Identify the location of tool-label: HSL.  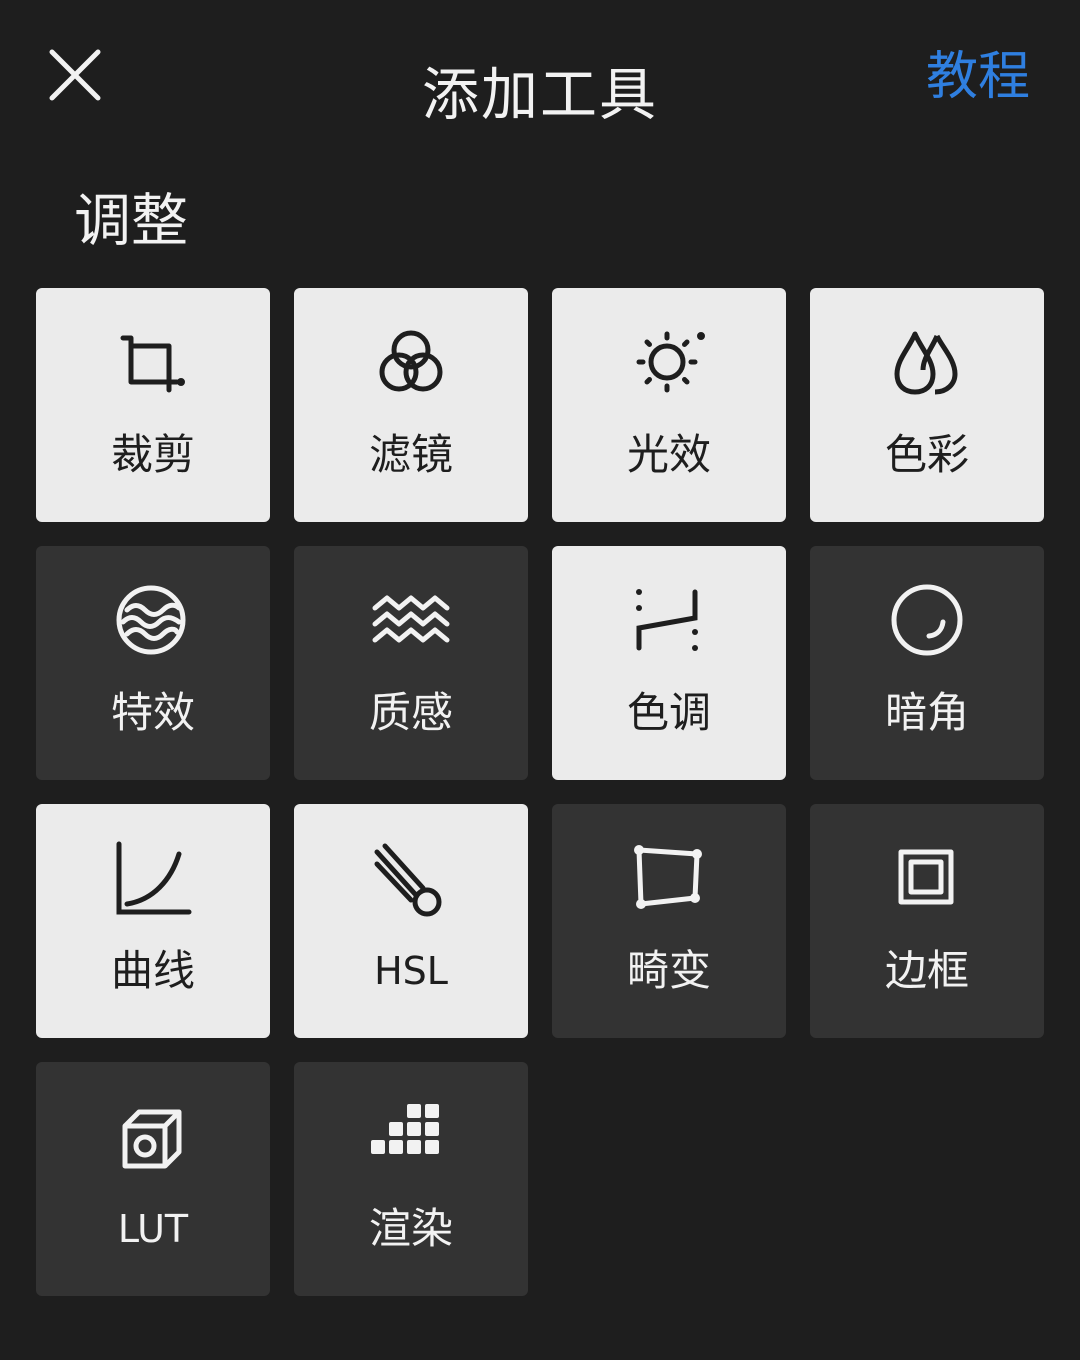
(411, 971).